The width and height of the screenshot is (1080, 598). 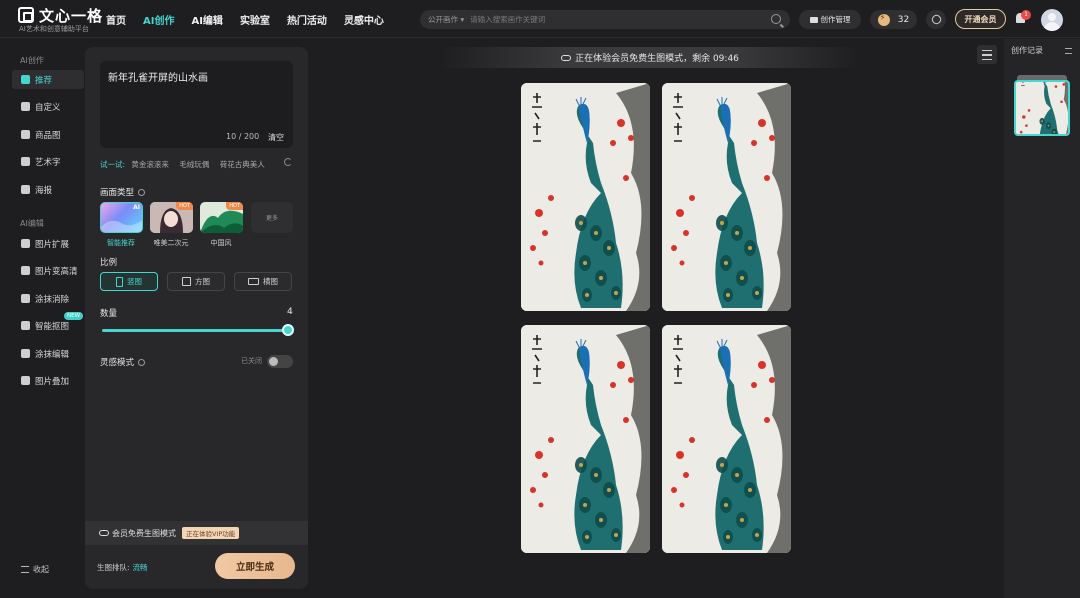 I want to click on search-bar: 公开画作 ▾ 请输入搜索画作关键词, so click(x=605, y=19).